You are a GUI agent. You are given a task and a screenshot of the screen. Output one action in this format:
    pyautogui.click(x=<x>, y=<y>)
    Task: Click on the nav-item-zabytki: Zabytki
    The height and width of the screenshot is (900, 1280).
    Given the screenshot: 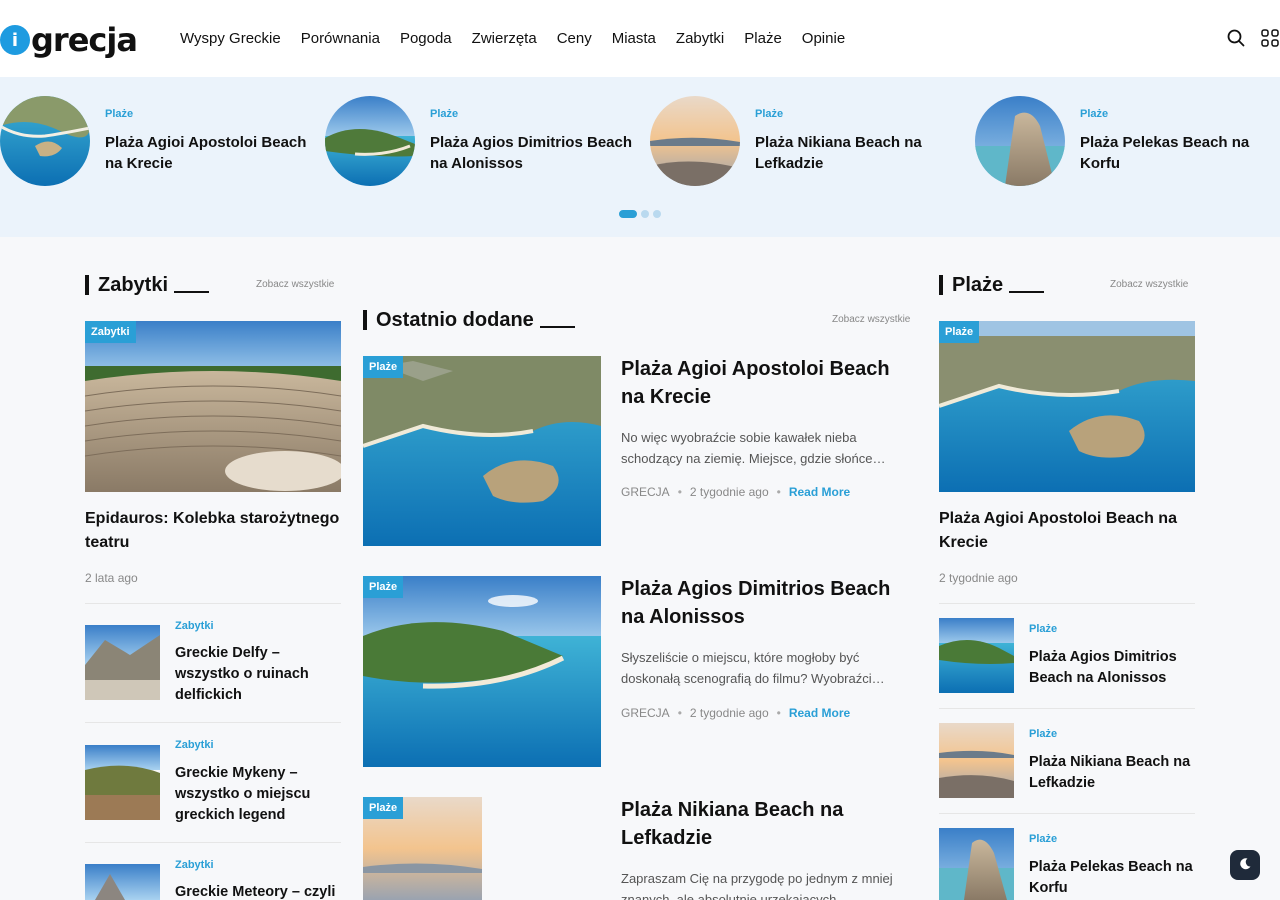 What is the action you would take?
    pyautogui.click(x=700, y=38)
    